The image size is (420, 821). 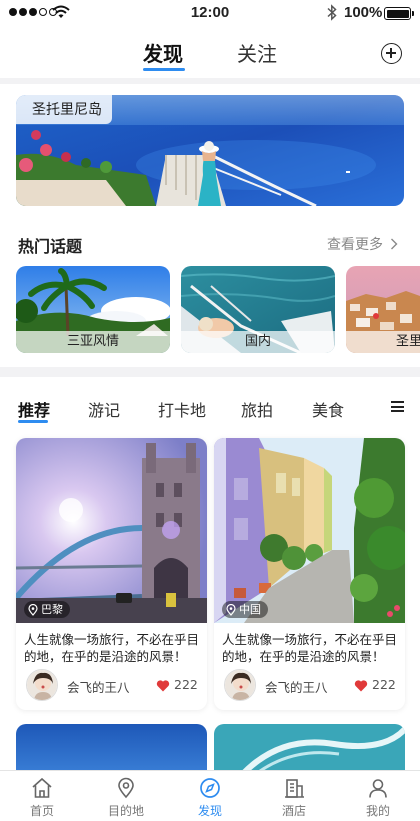 I want to click on tab-following: 关注, so click(x=257, y=52).